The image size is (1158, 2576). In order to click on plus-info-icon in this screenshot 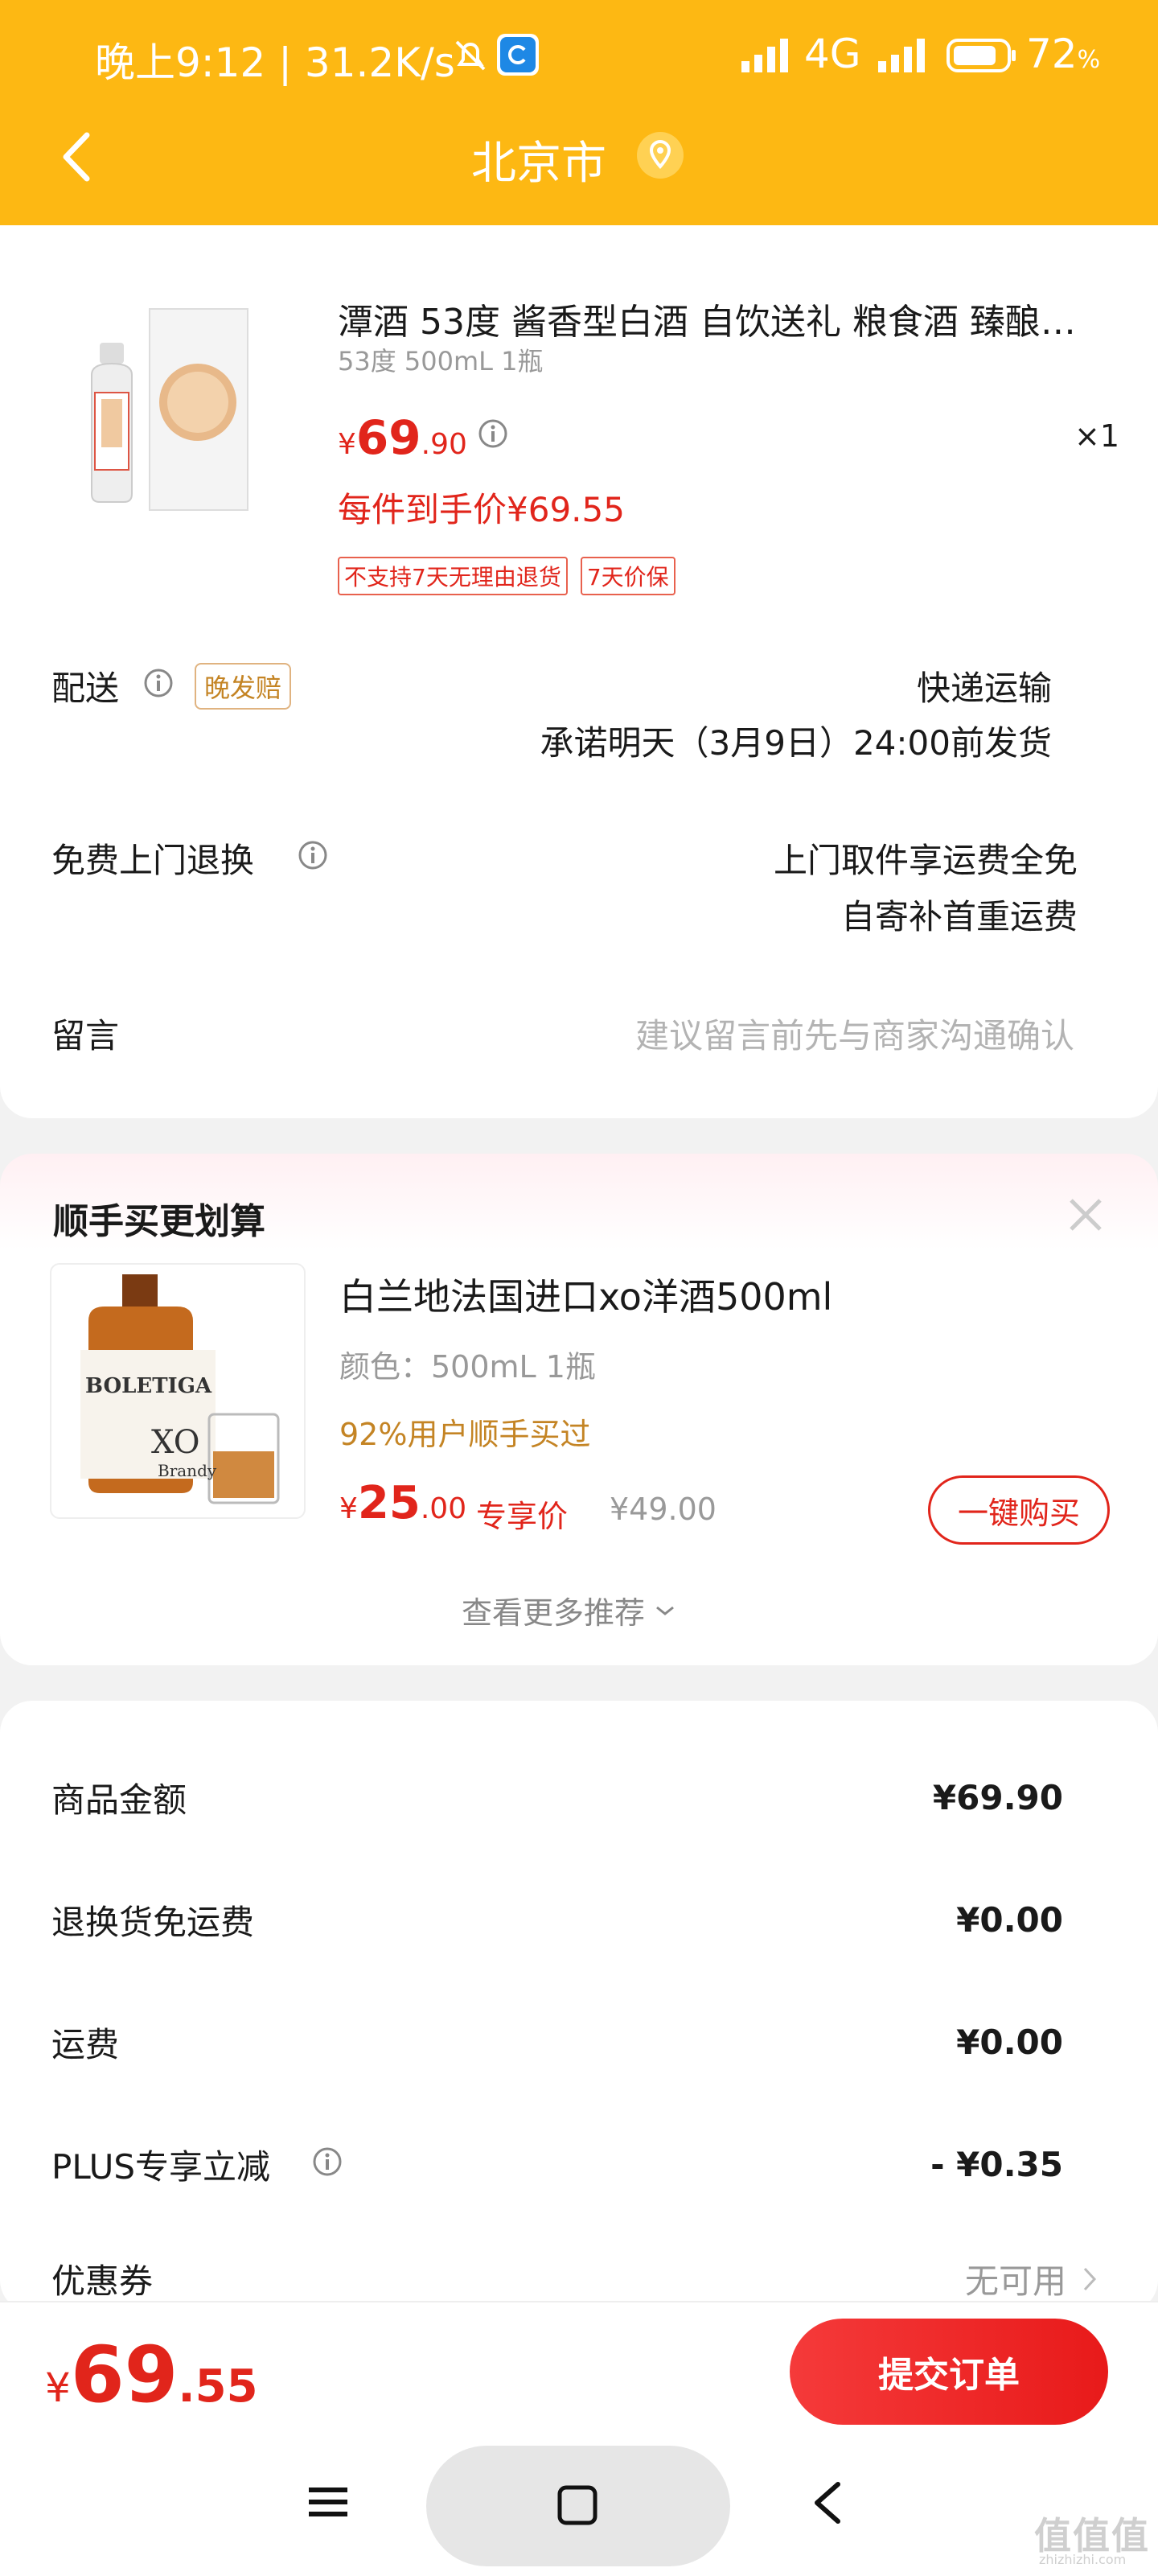, I will do `click(327, 2163)`.